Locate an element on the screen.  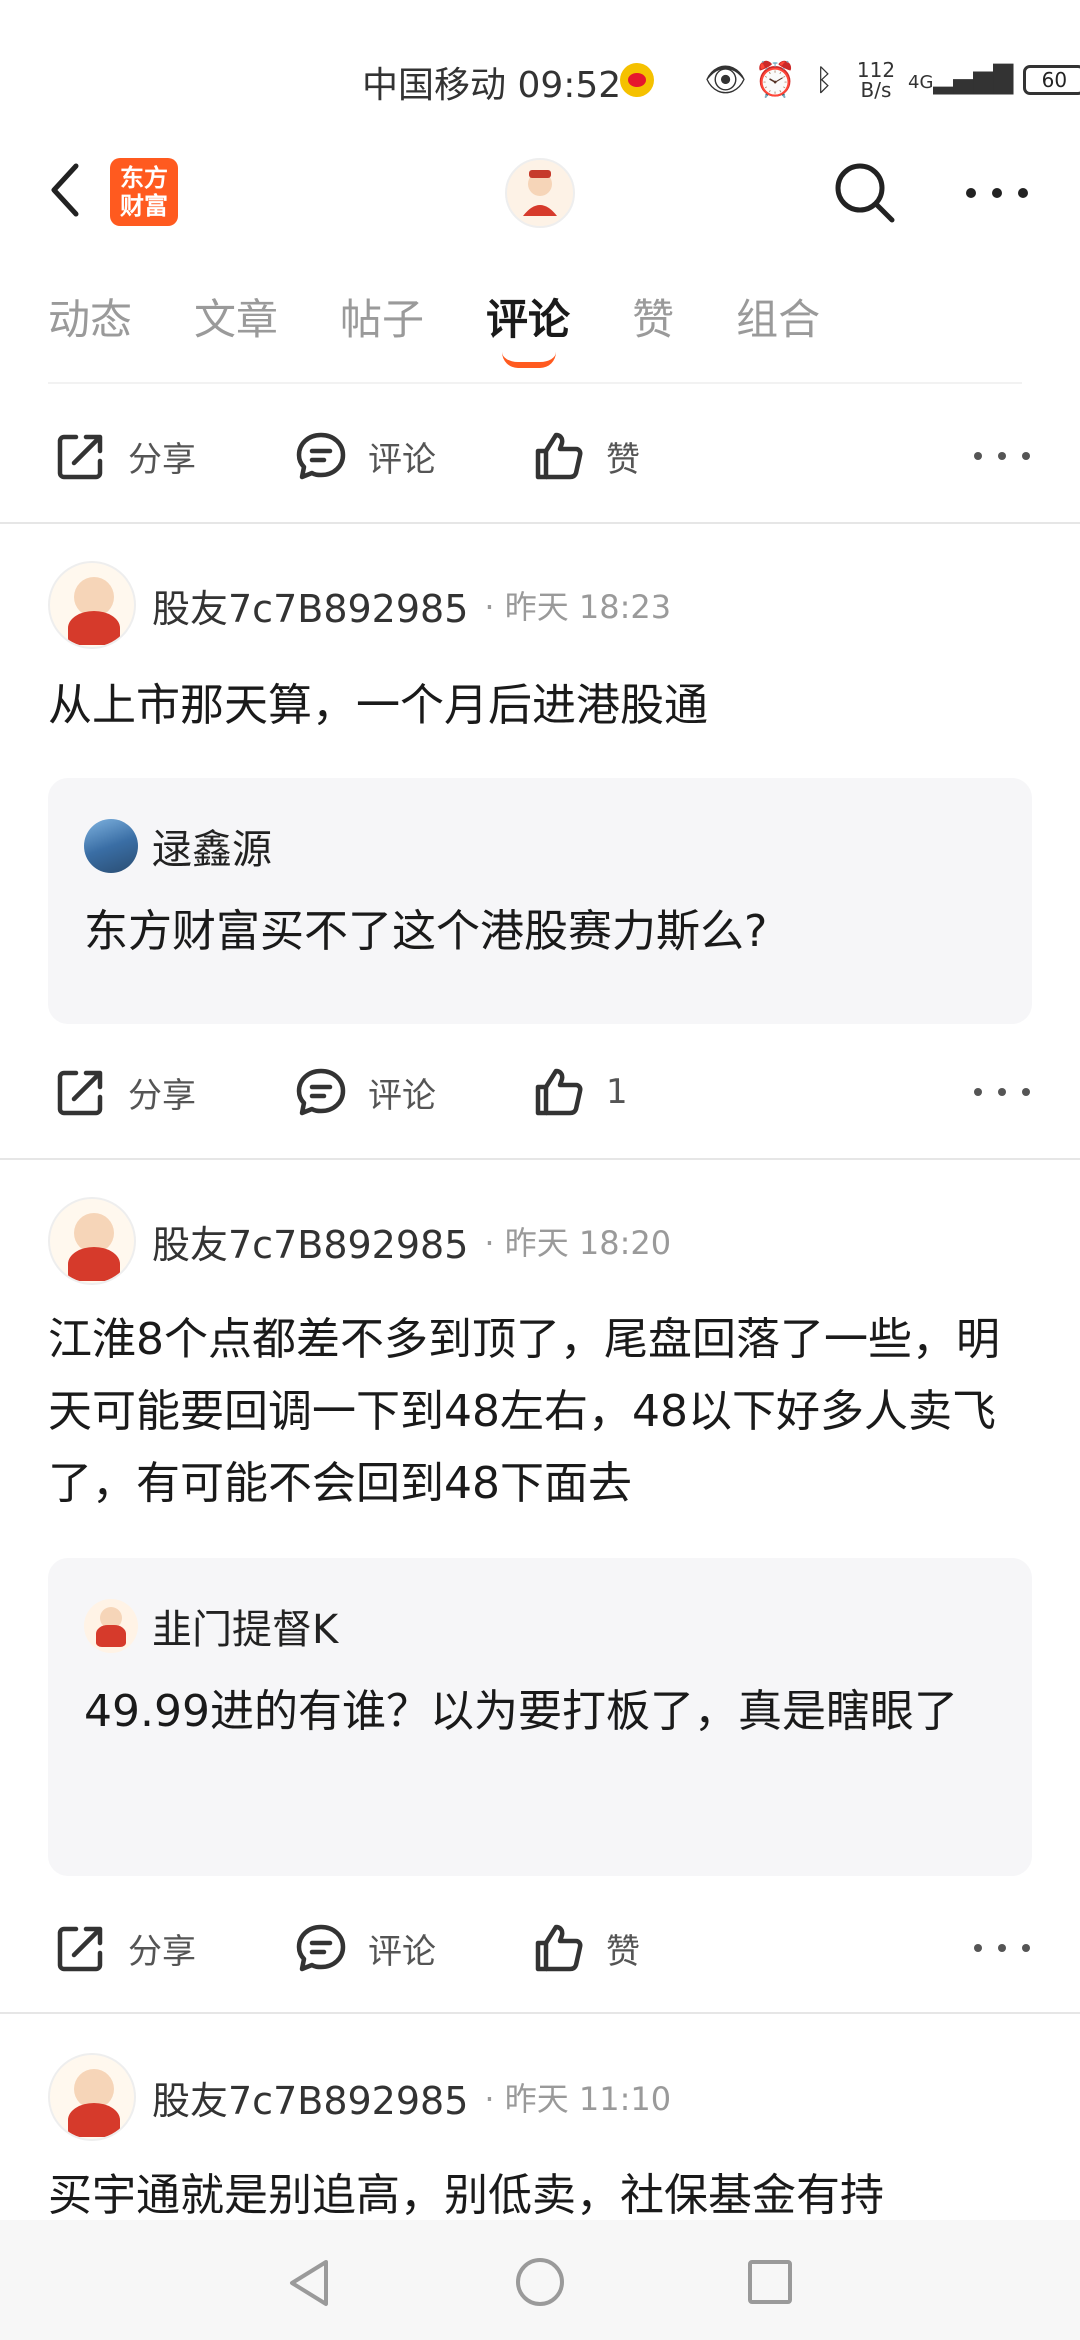
status-icons: 👁 ⏰ ᛒ 112 B/s 4G▂▄▆█ 60 is located at coordinates (850, 80).